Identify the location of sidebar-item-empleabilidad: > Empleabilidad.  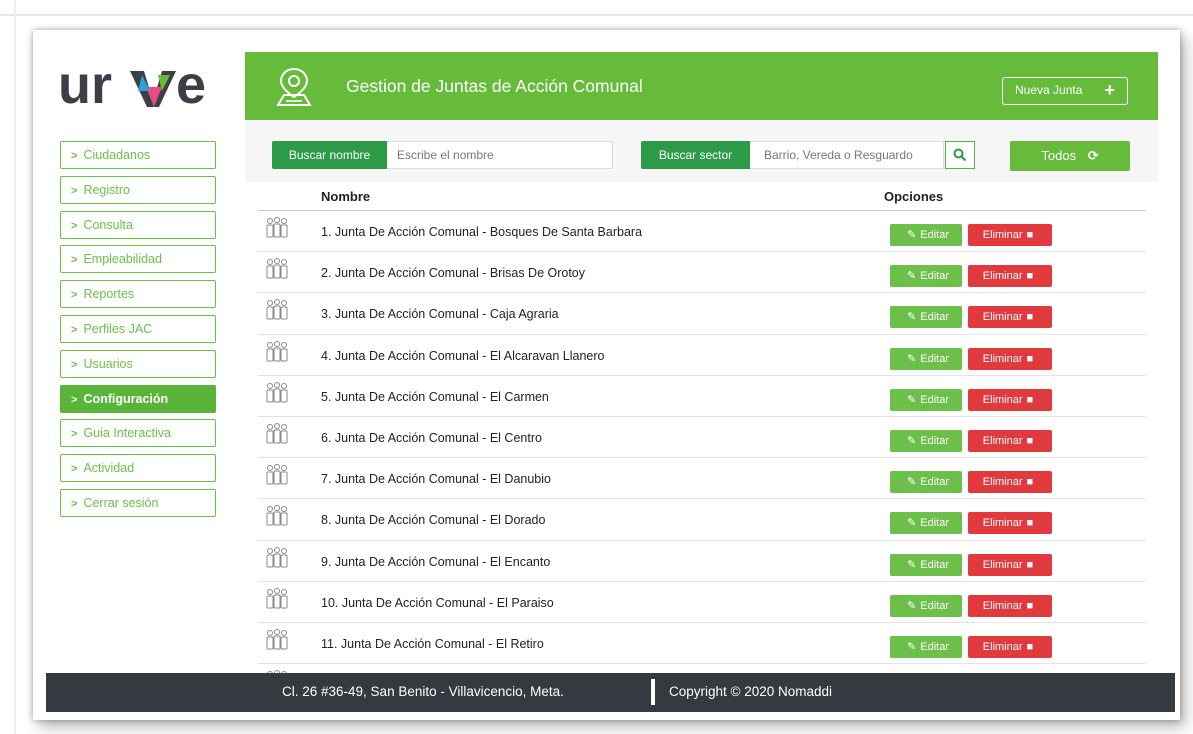
(138, 259).